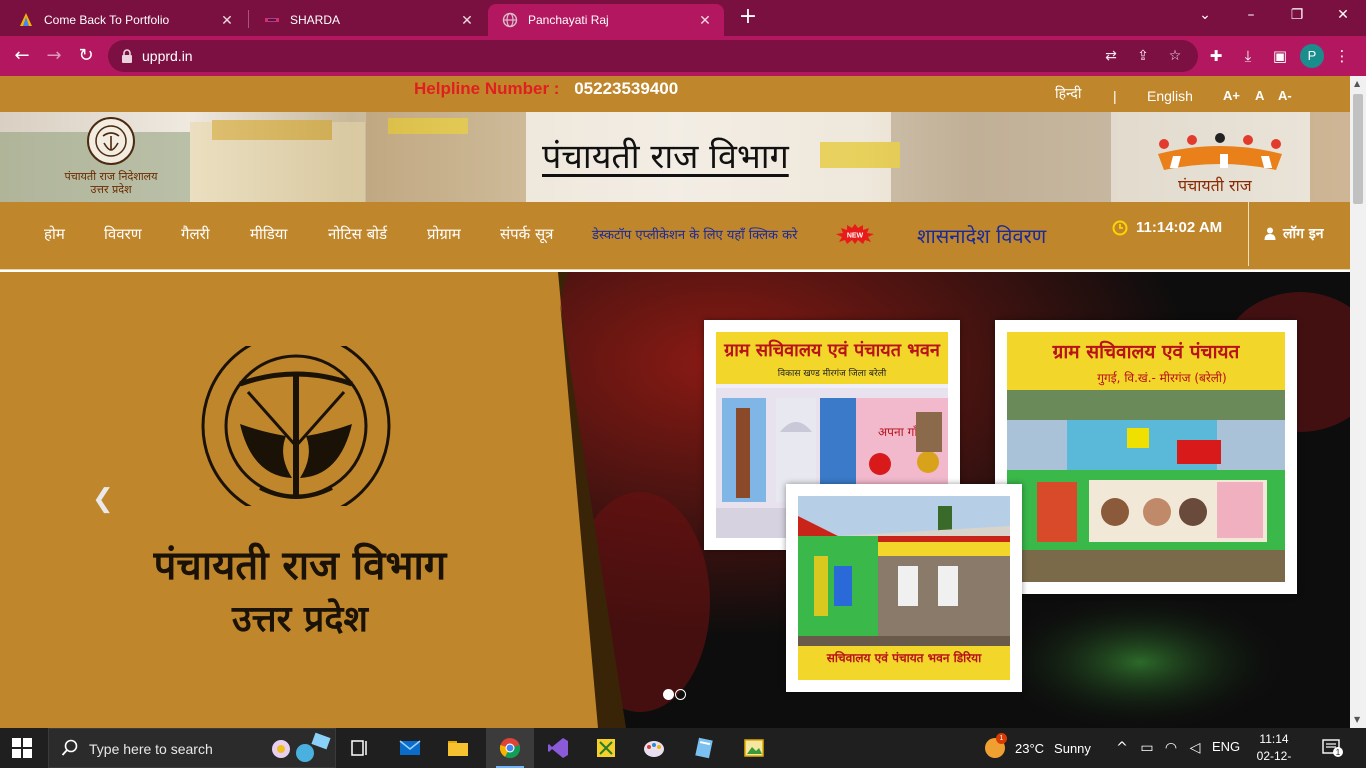  Describe the element at coordinates (1038, 745) in the screenshot. I see `weather-widget: 1 23°C Sunny` at that location.